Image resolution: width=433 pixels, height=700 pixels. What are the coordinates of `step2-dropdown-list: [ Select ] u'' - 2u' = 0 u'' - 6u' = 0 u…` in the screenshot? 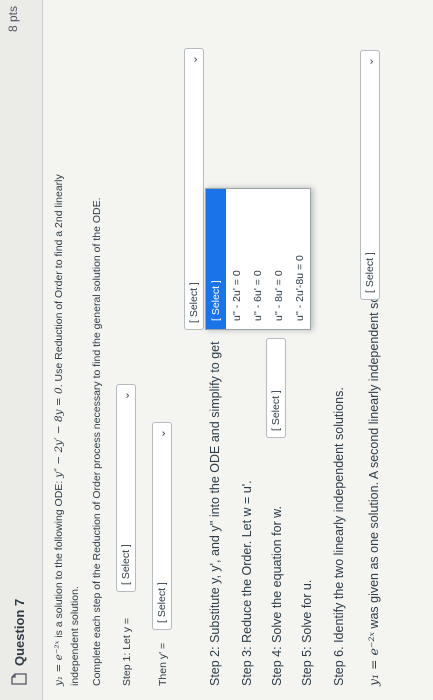 It's located at (258, 259).